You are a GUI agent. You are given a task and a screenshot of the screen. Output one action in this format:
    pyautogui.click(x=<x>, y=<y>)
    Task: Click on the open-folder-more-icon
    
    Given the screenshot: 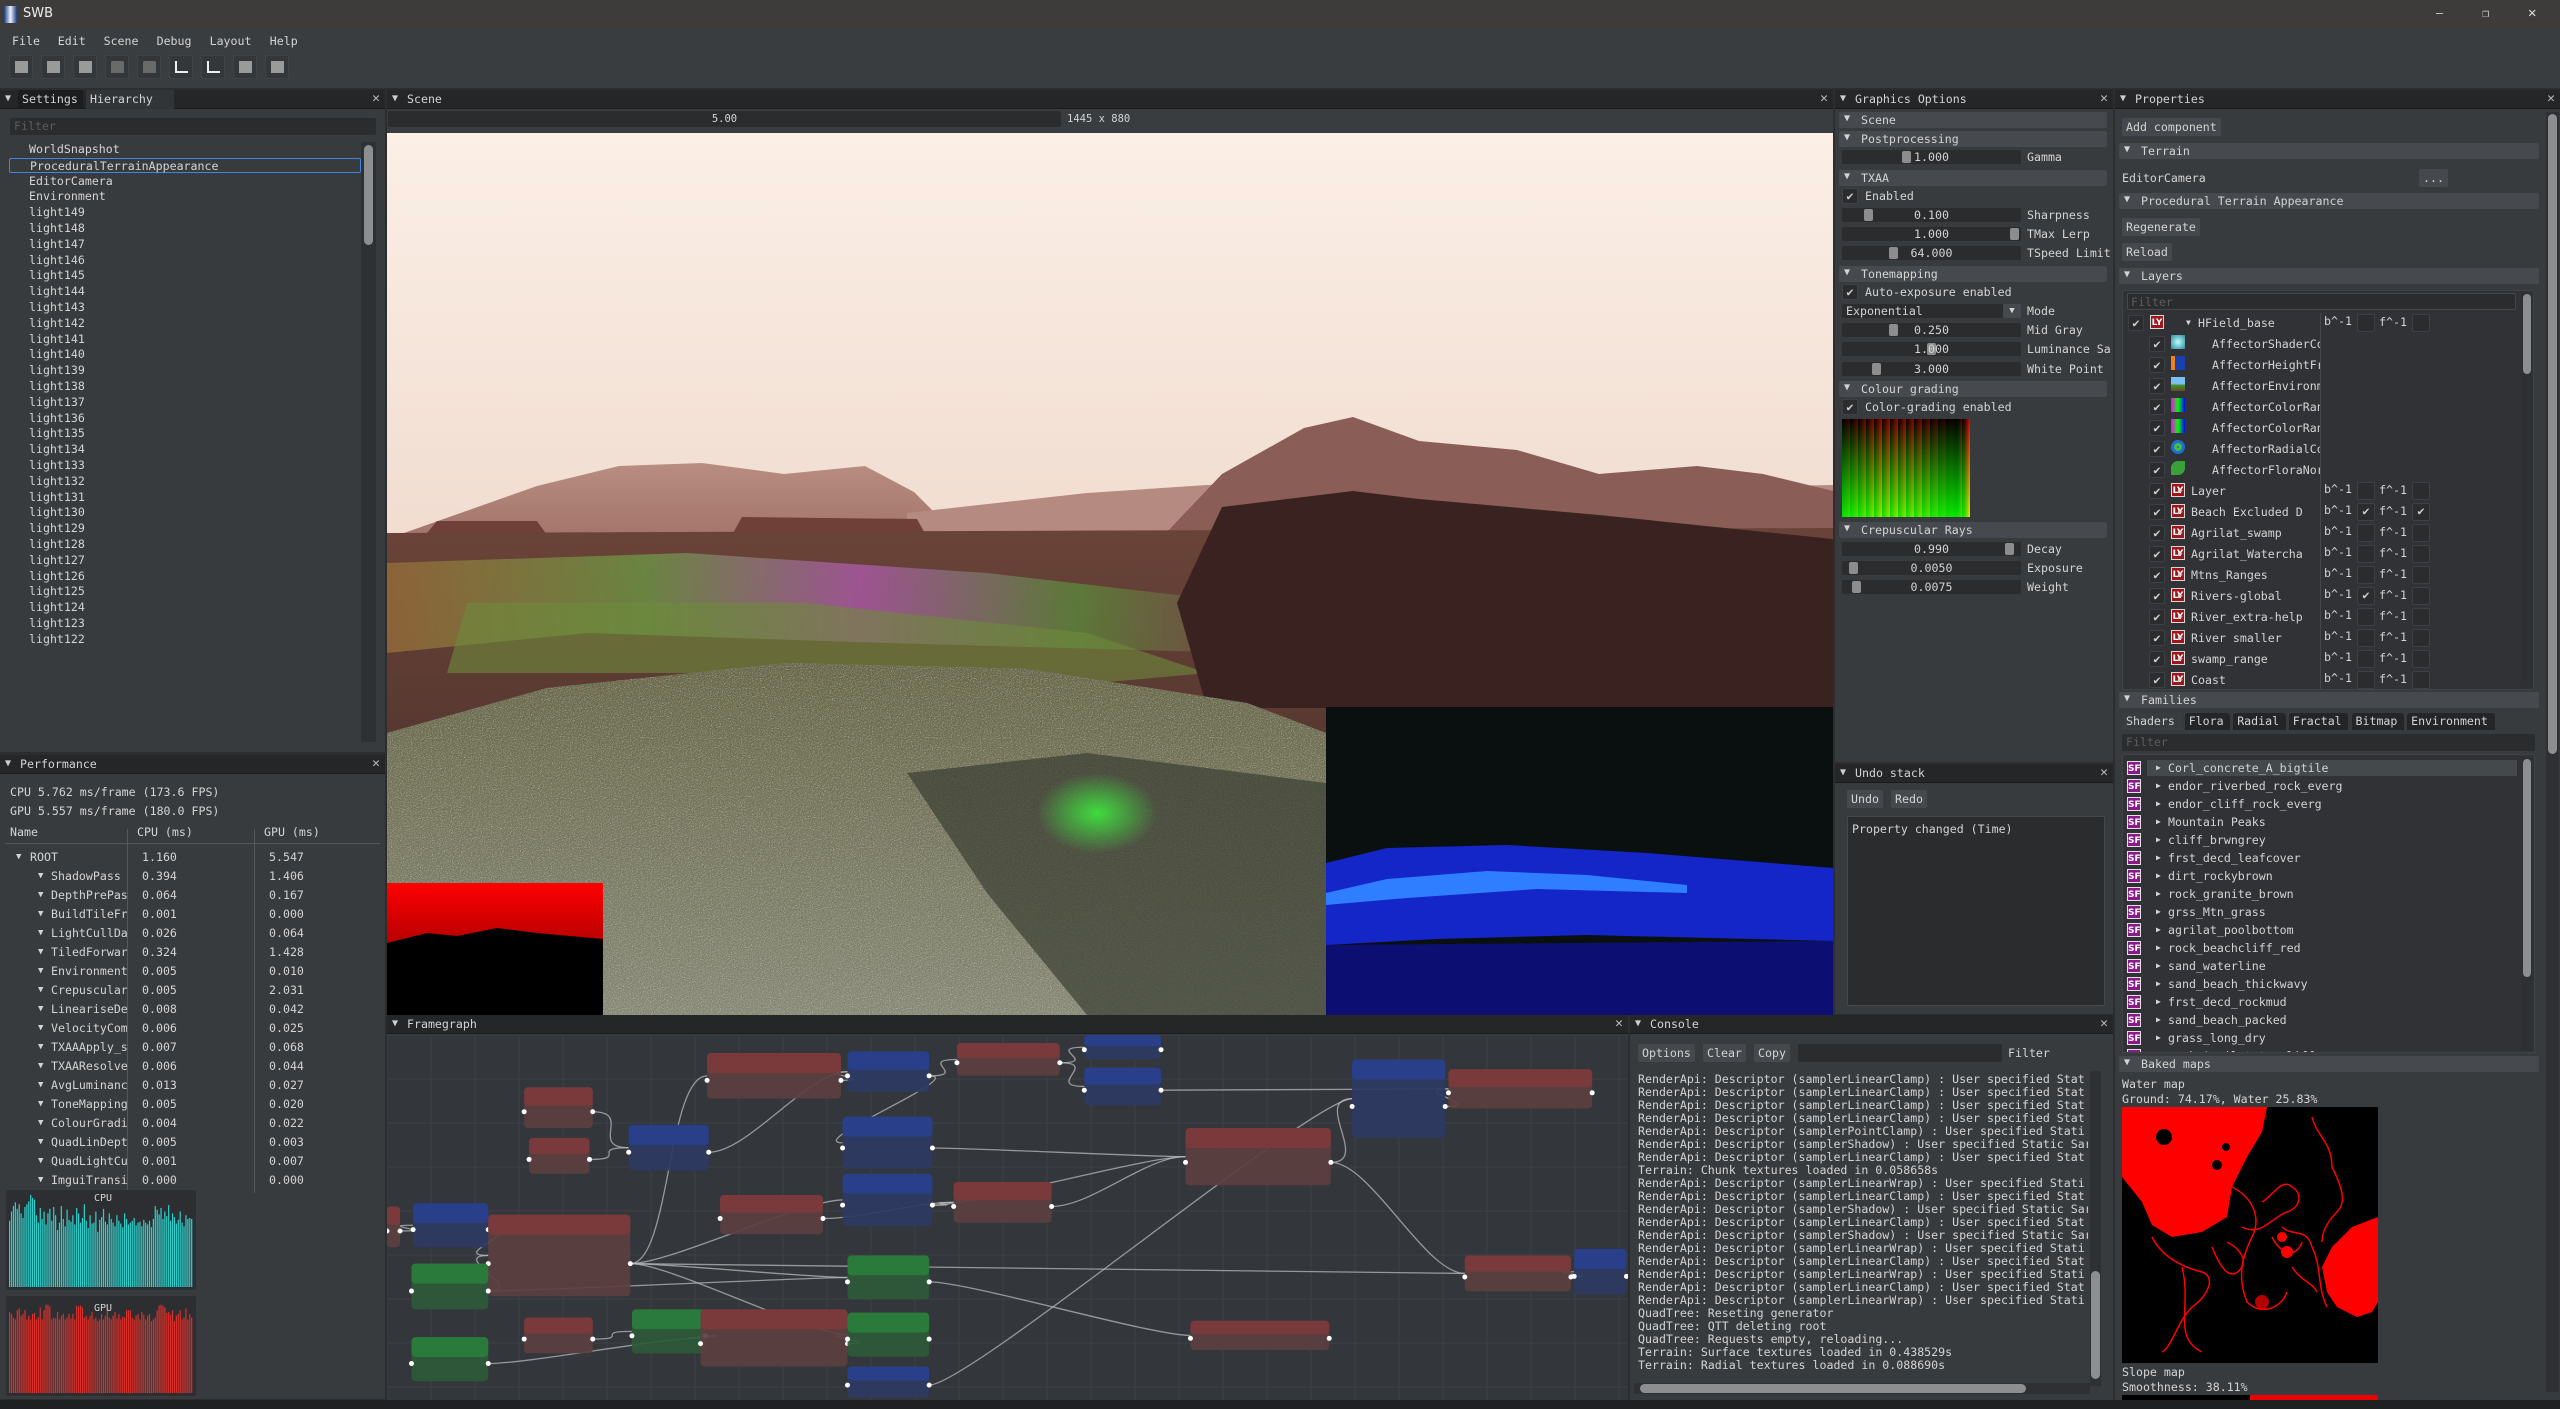 What is the action you would take?
    pyautogui.click(x=149, y=67)
    